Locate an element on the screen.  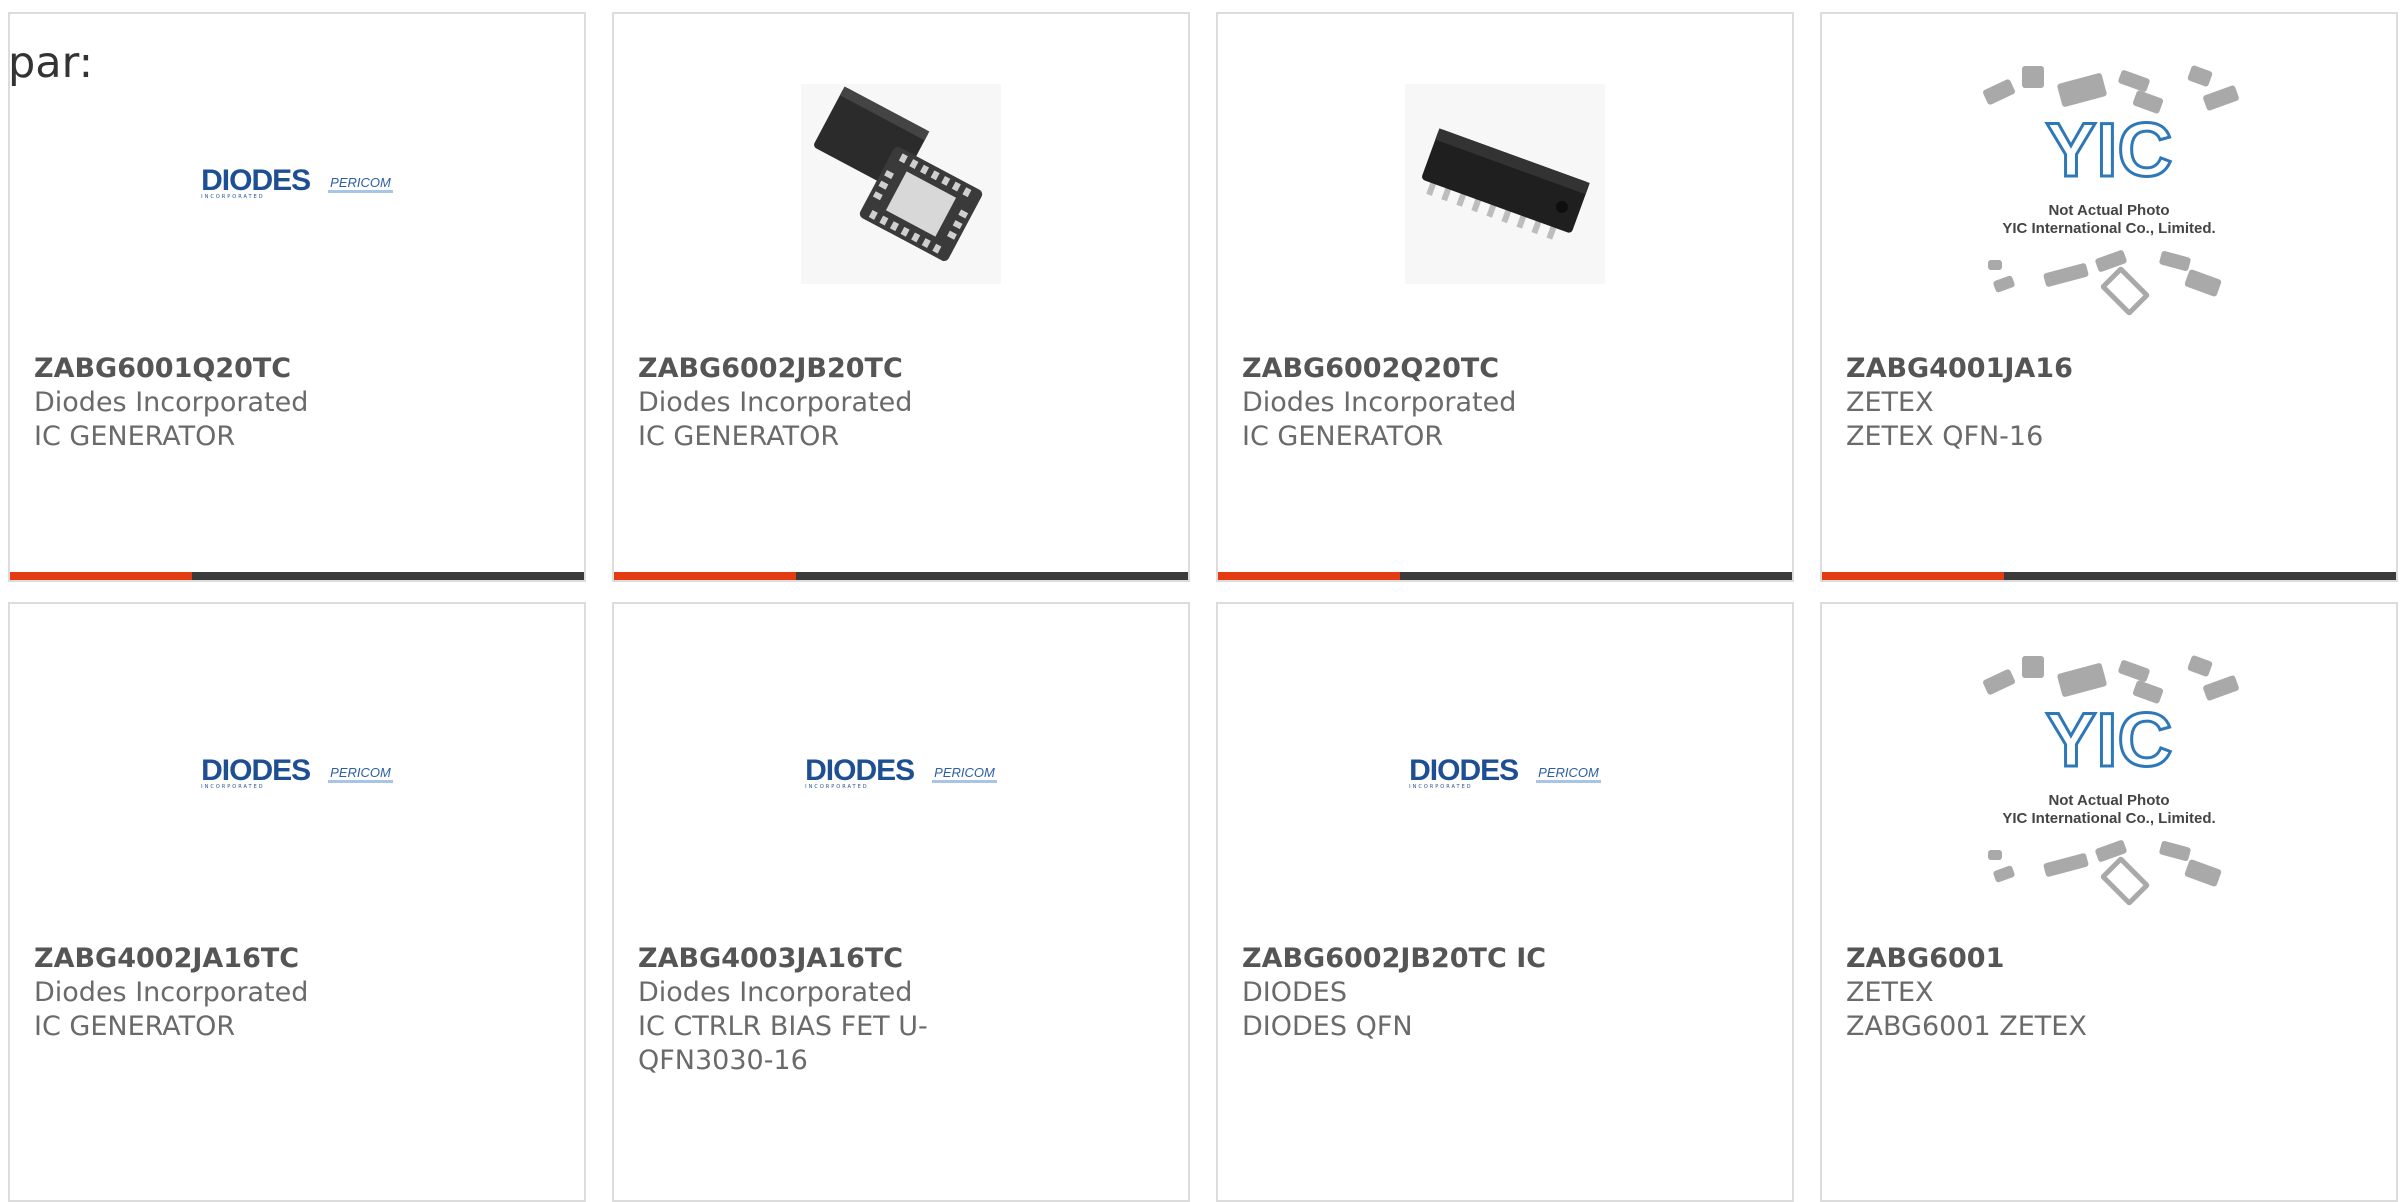
page-prefix-text: par: is located at coordinates (51, 63).